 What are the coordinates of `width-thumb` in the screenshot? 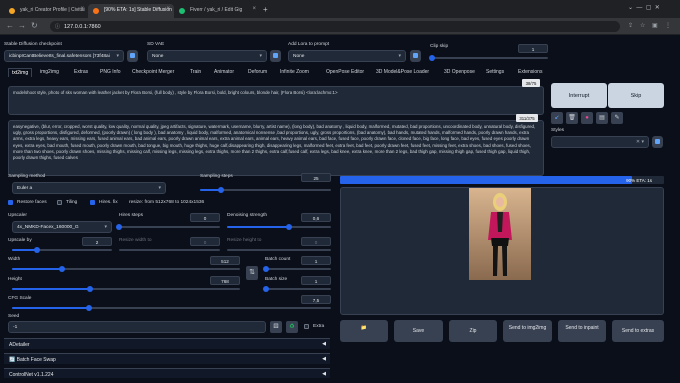 It's located at (62, 269).